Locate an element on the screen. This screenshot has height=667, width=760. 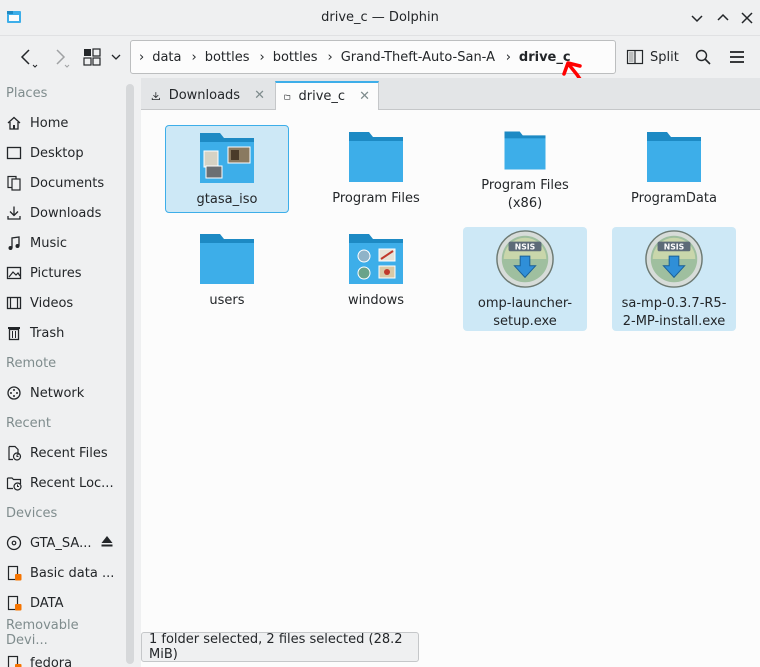
chevron-down-icon is located at coordinates (697, 19).